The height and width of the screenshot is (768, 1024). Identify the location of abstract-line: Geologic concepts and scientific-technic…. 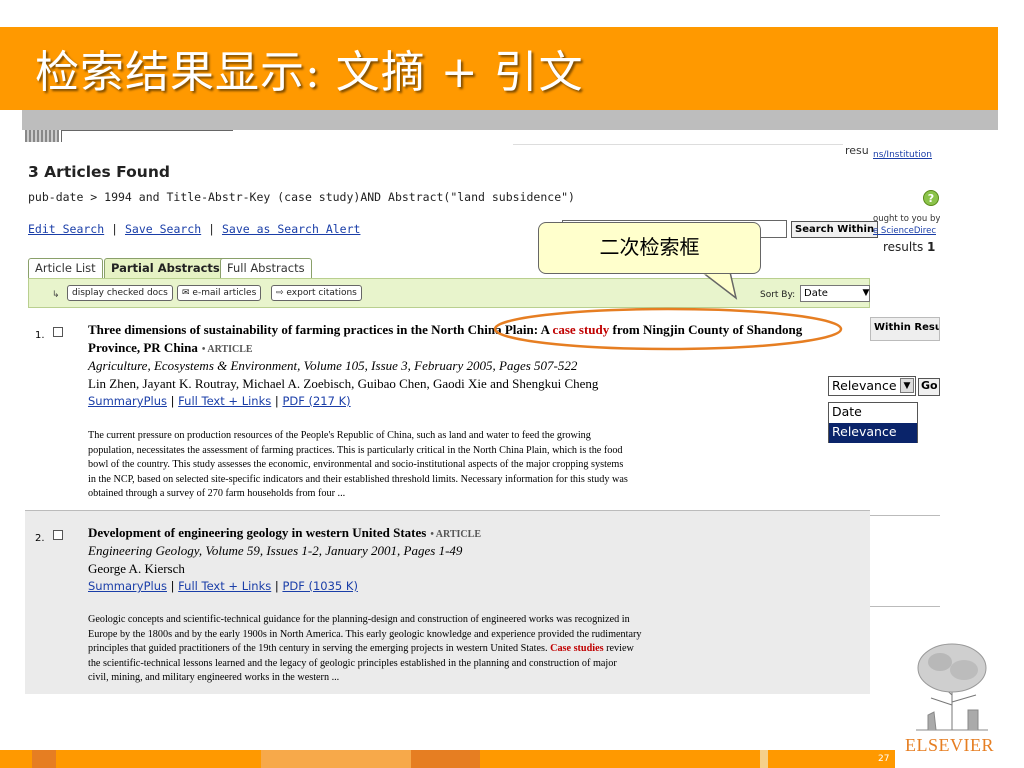
(359, 619).